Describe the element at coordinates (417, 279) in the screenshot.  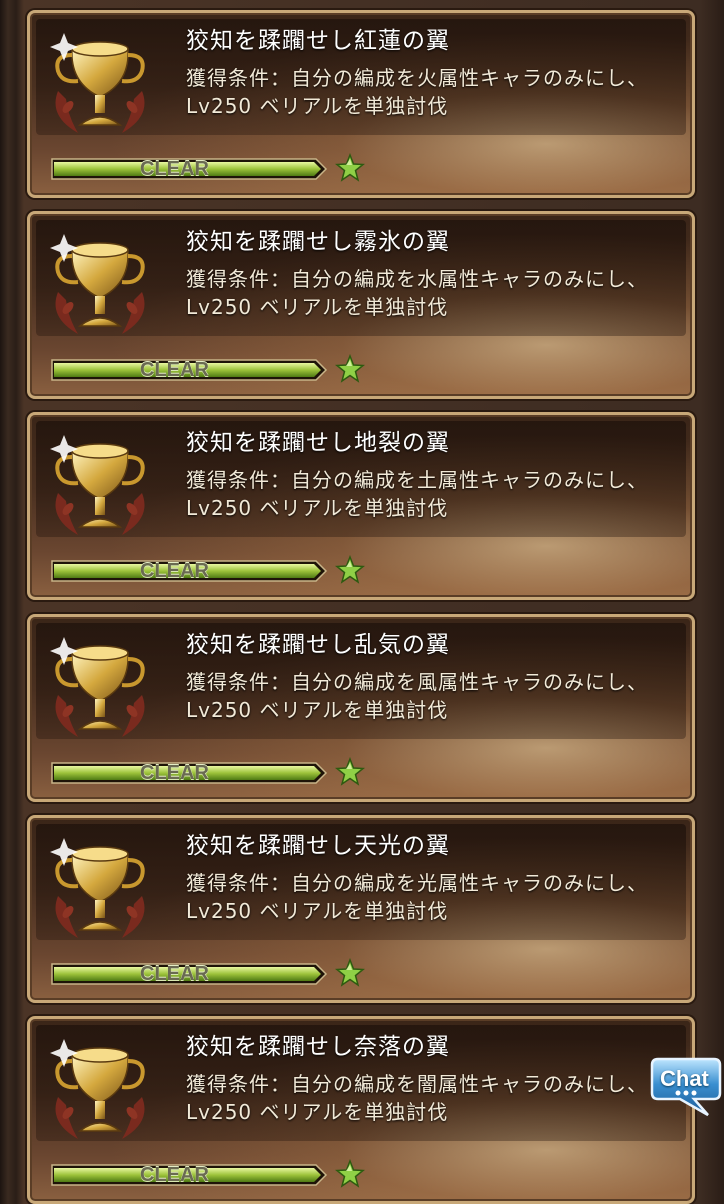
I see `condition-line-1: 獲得条件：自分の編成を水属性キャラのみにし、` at that location.